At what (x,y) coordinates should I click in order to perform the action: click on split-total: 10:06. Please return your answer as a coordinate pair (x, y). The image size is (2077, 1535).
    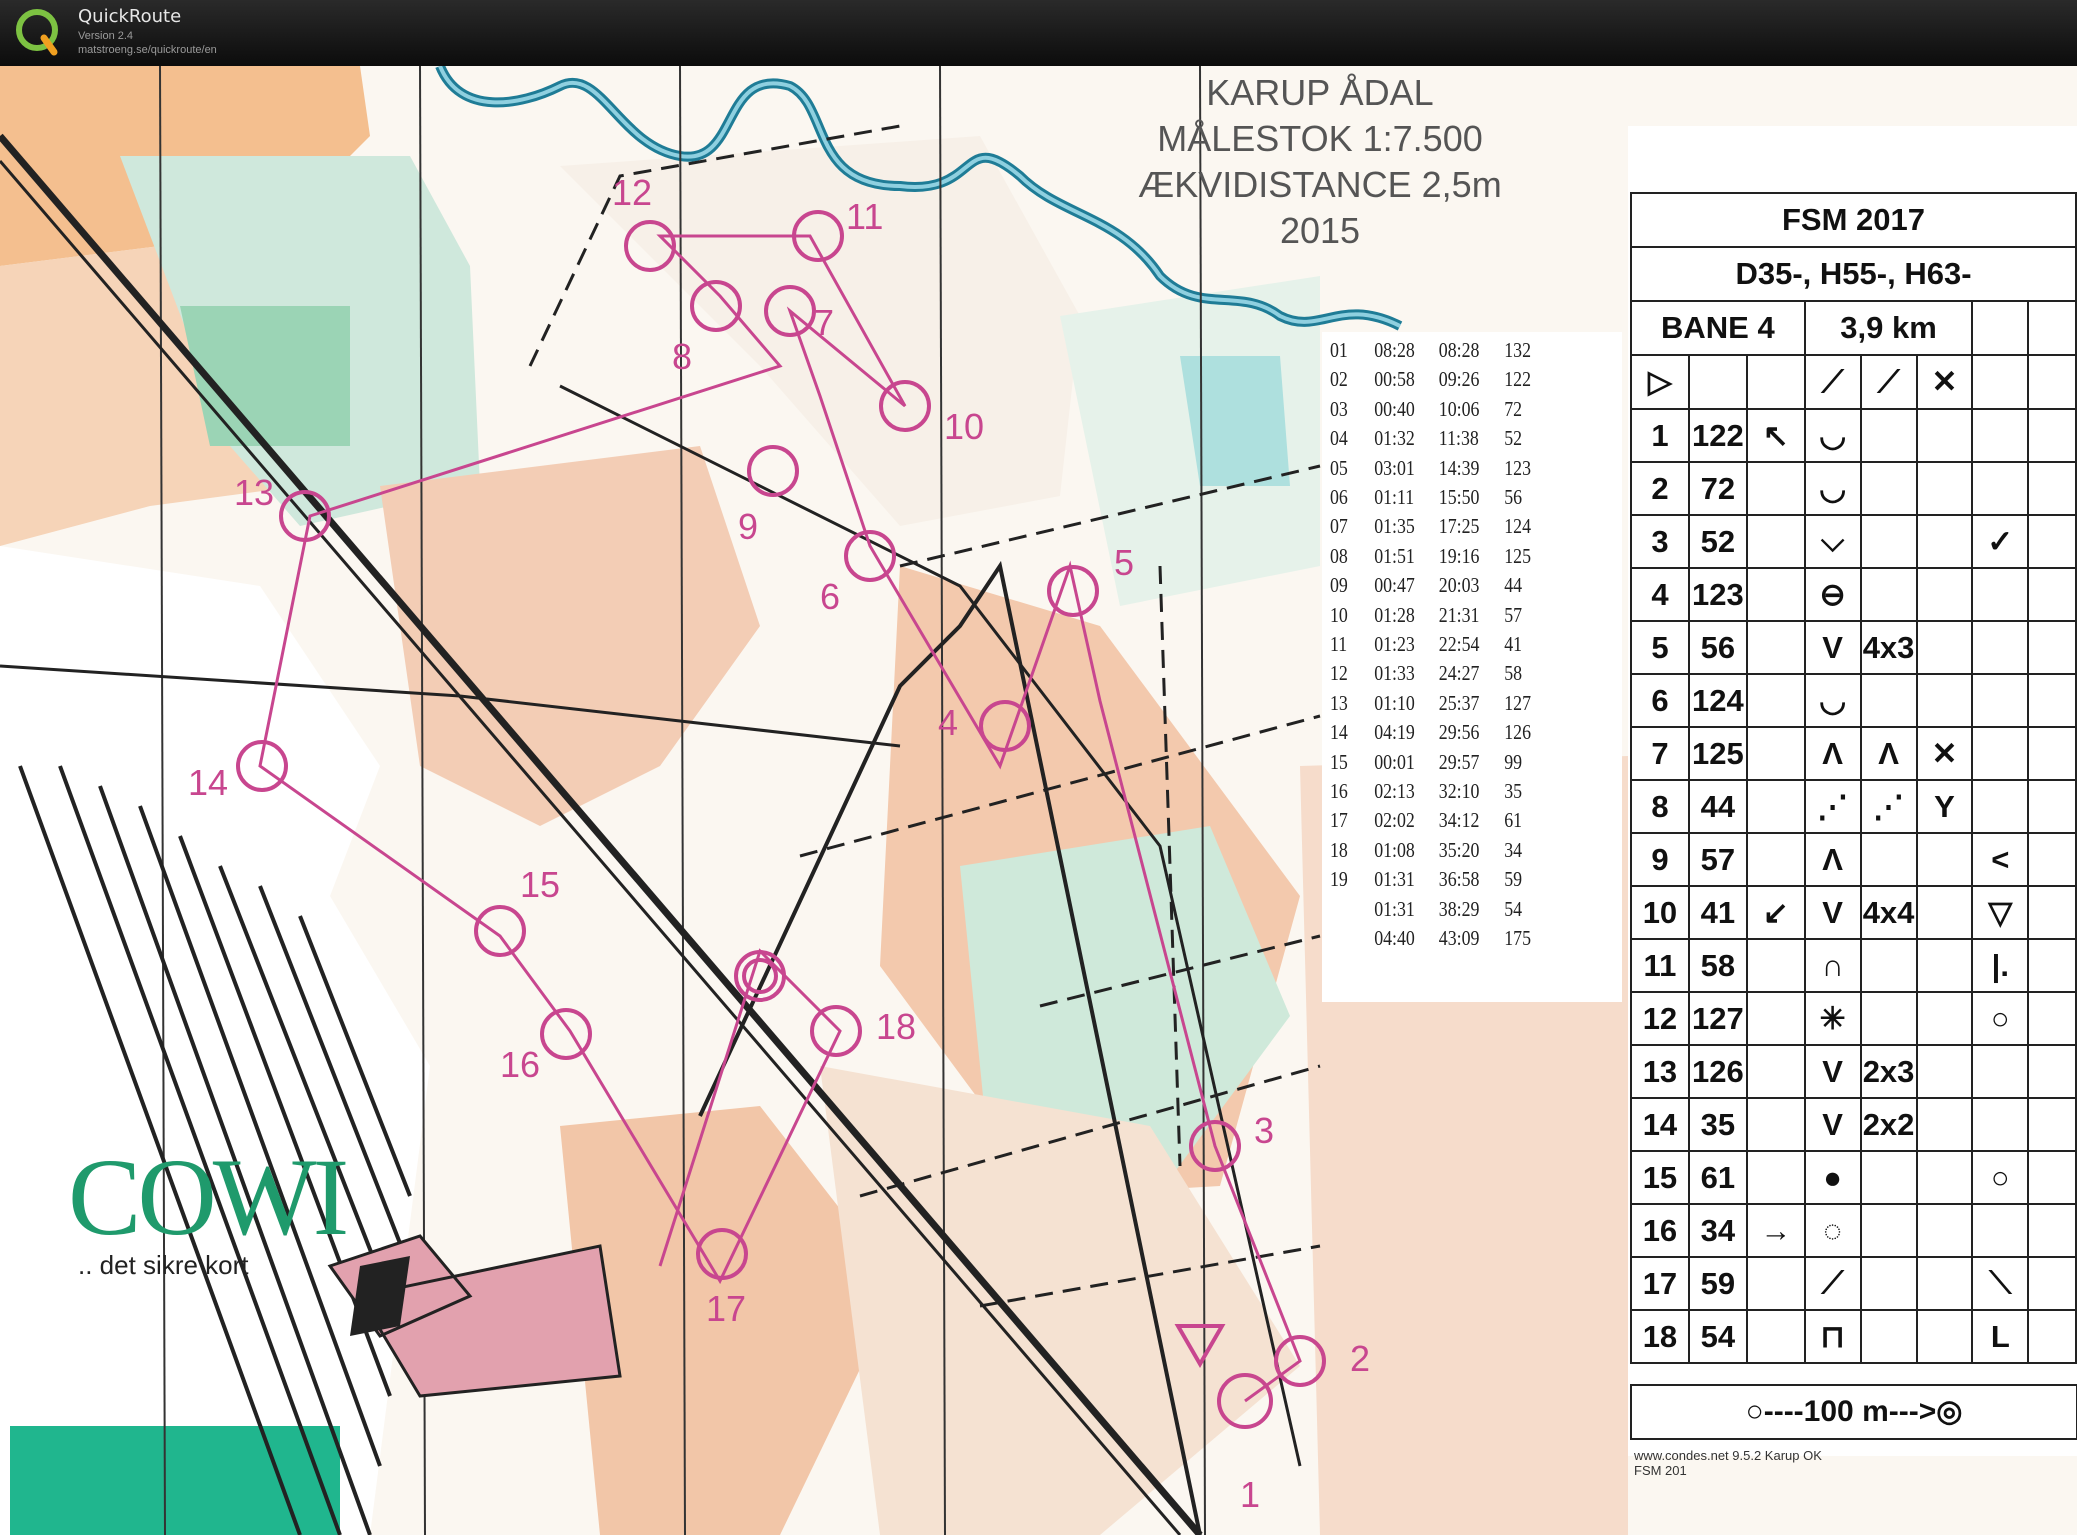
    Looking at the image, I should click on (1459, 408).